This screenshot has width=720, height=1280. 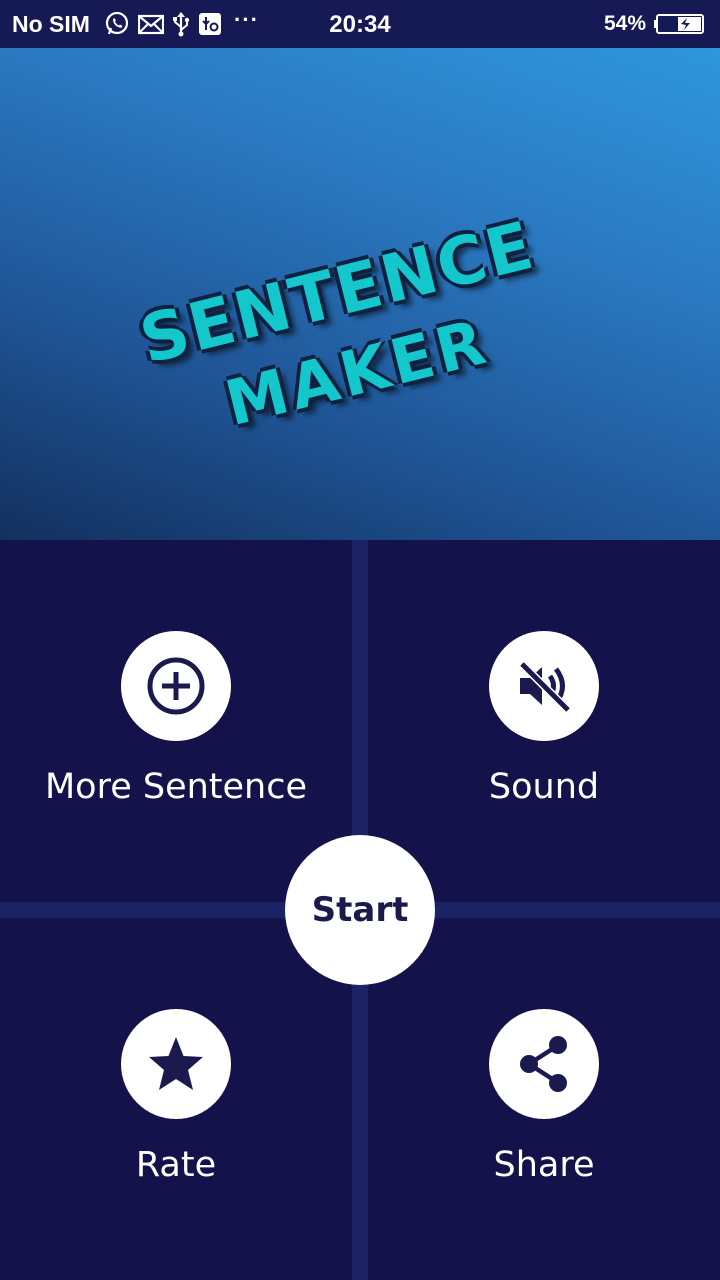 I want to click on more-sentence-label: More Sentence, so click(x=176, y=787).